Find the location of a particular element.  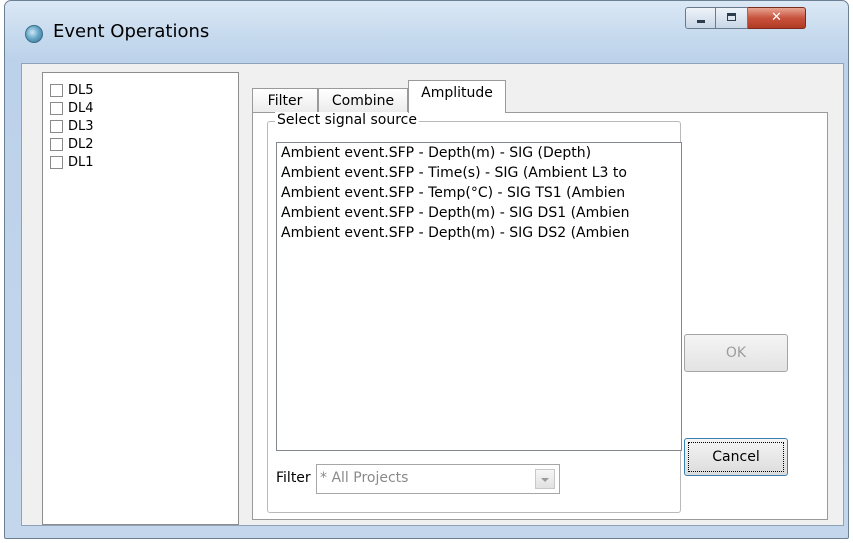

cancel-button: Cancel is located at coordinates (736, 457).